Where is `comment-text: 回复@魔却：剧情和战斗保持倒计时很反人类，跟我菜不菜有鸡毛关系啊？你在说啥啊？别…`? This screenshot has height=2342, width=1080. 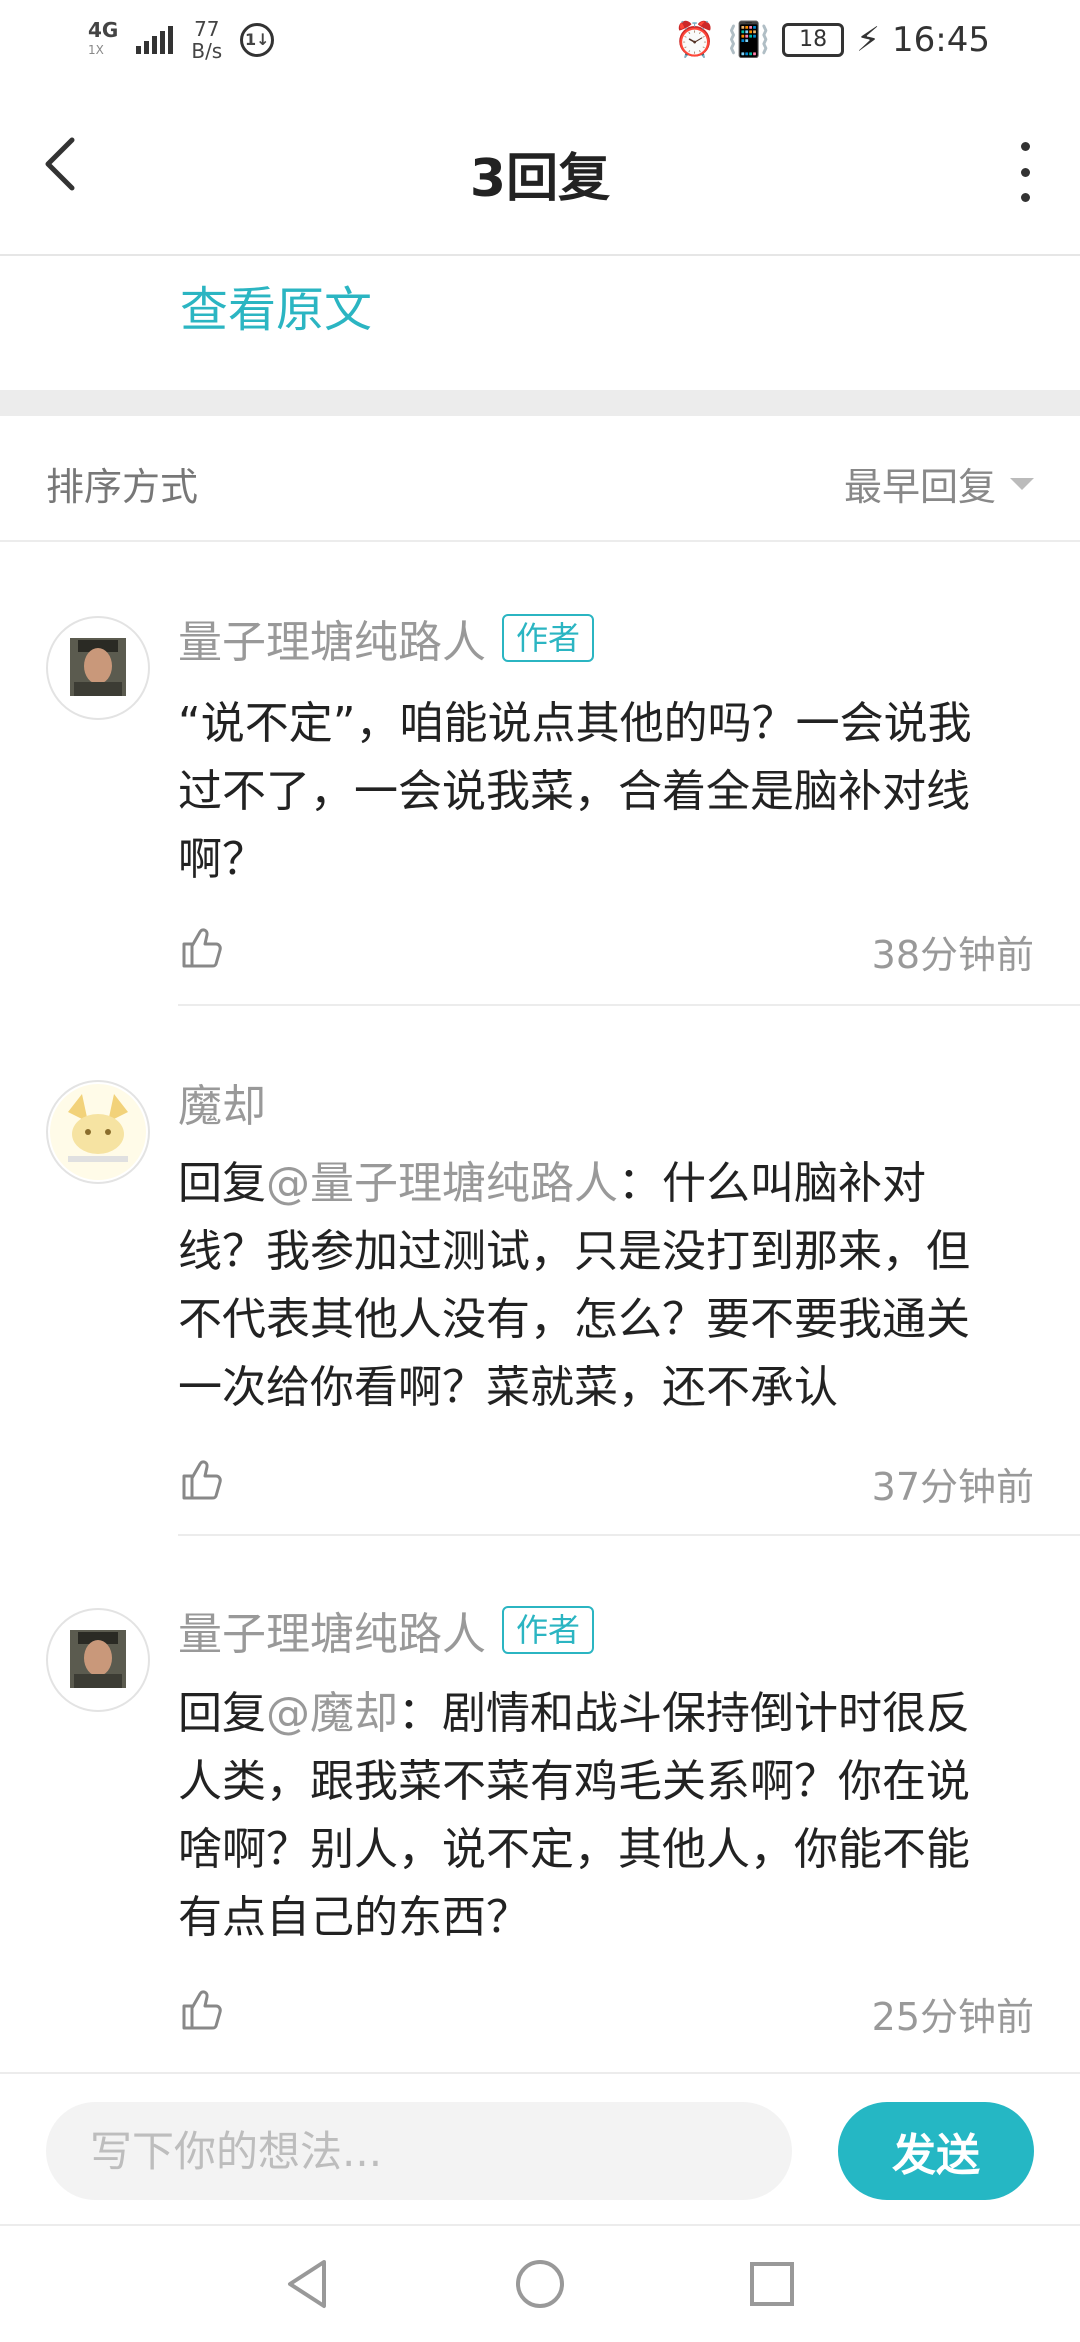
comment-text: 回复@魔却：剧情和战斗保持倒计时很反人类，跟我菜不菜有鸡毛关系啊？你在说啥啊？别… is located at coordinates (574, 1815).